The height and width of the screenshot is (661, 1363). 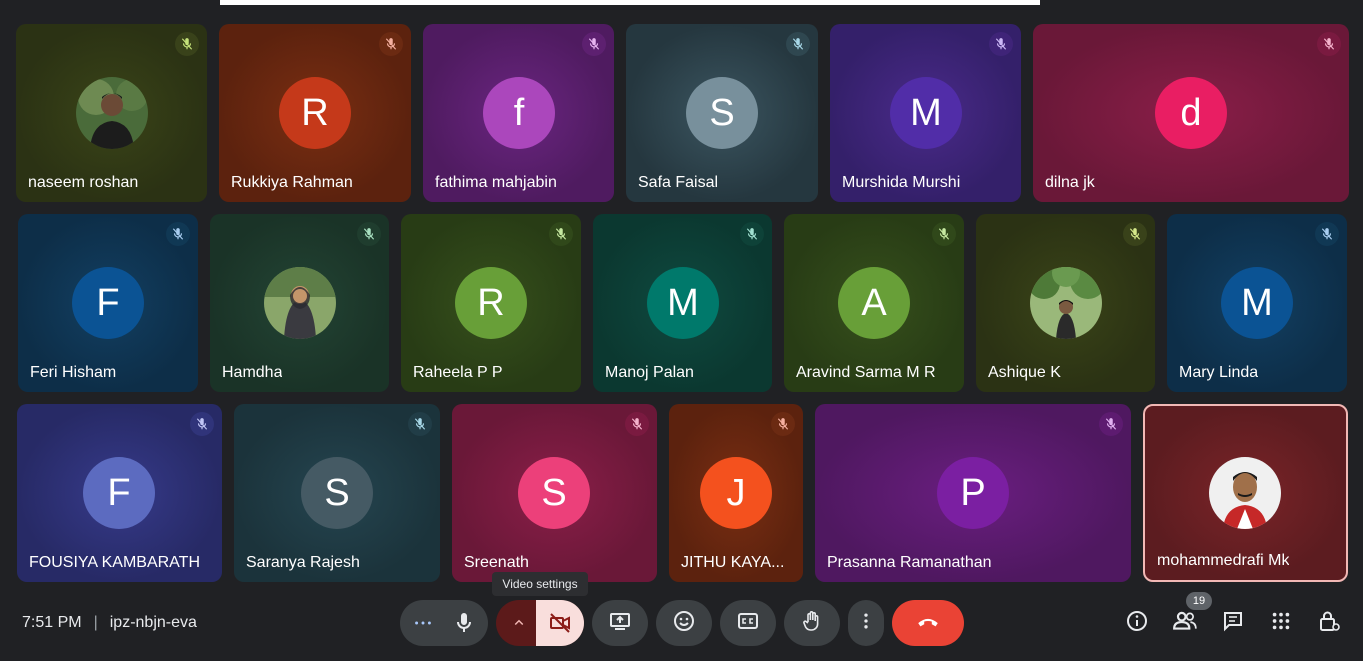 I want to click on participant-avatar: R, so click(x=315, y=113).